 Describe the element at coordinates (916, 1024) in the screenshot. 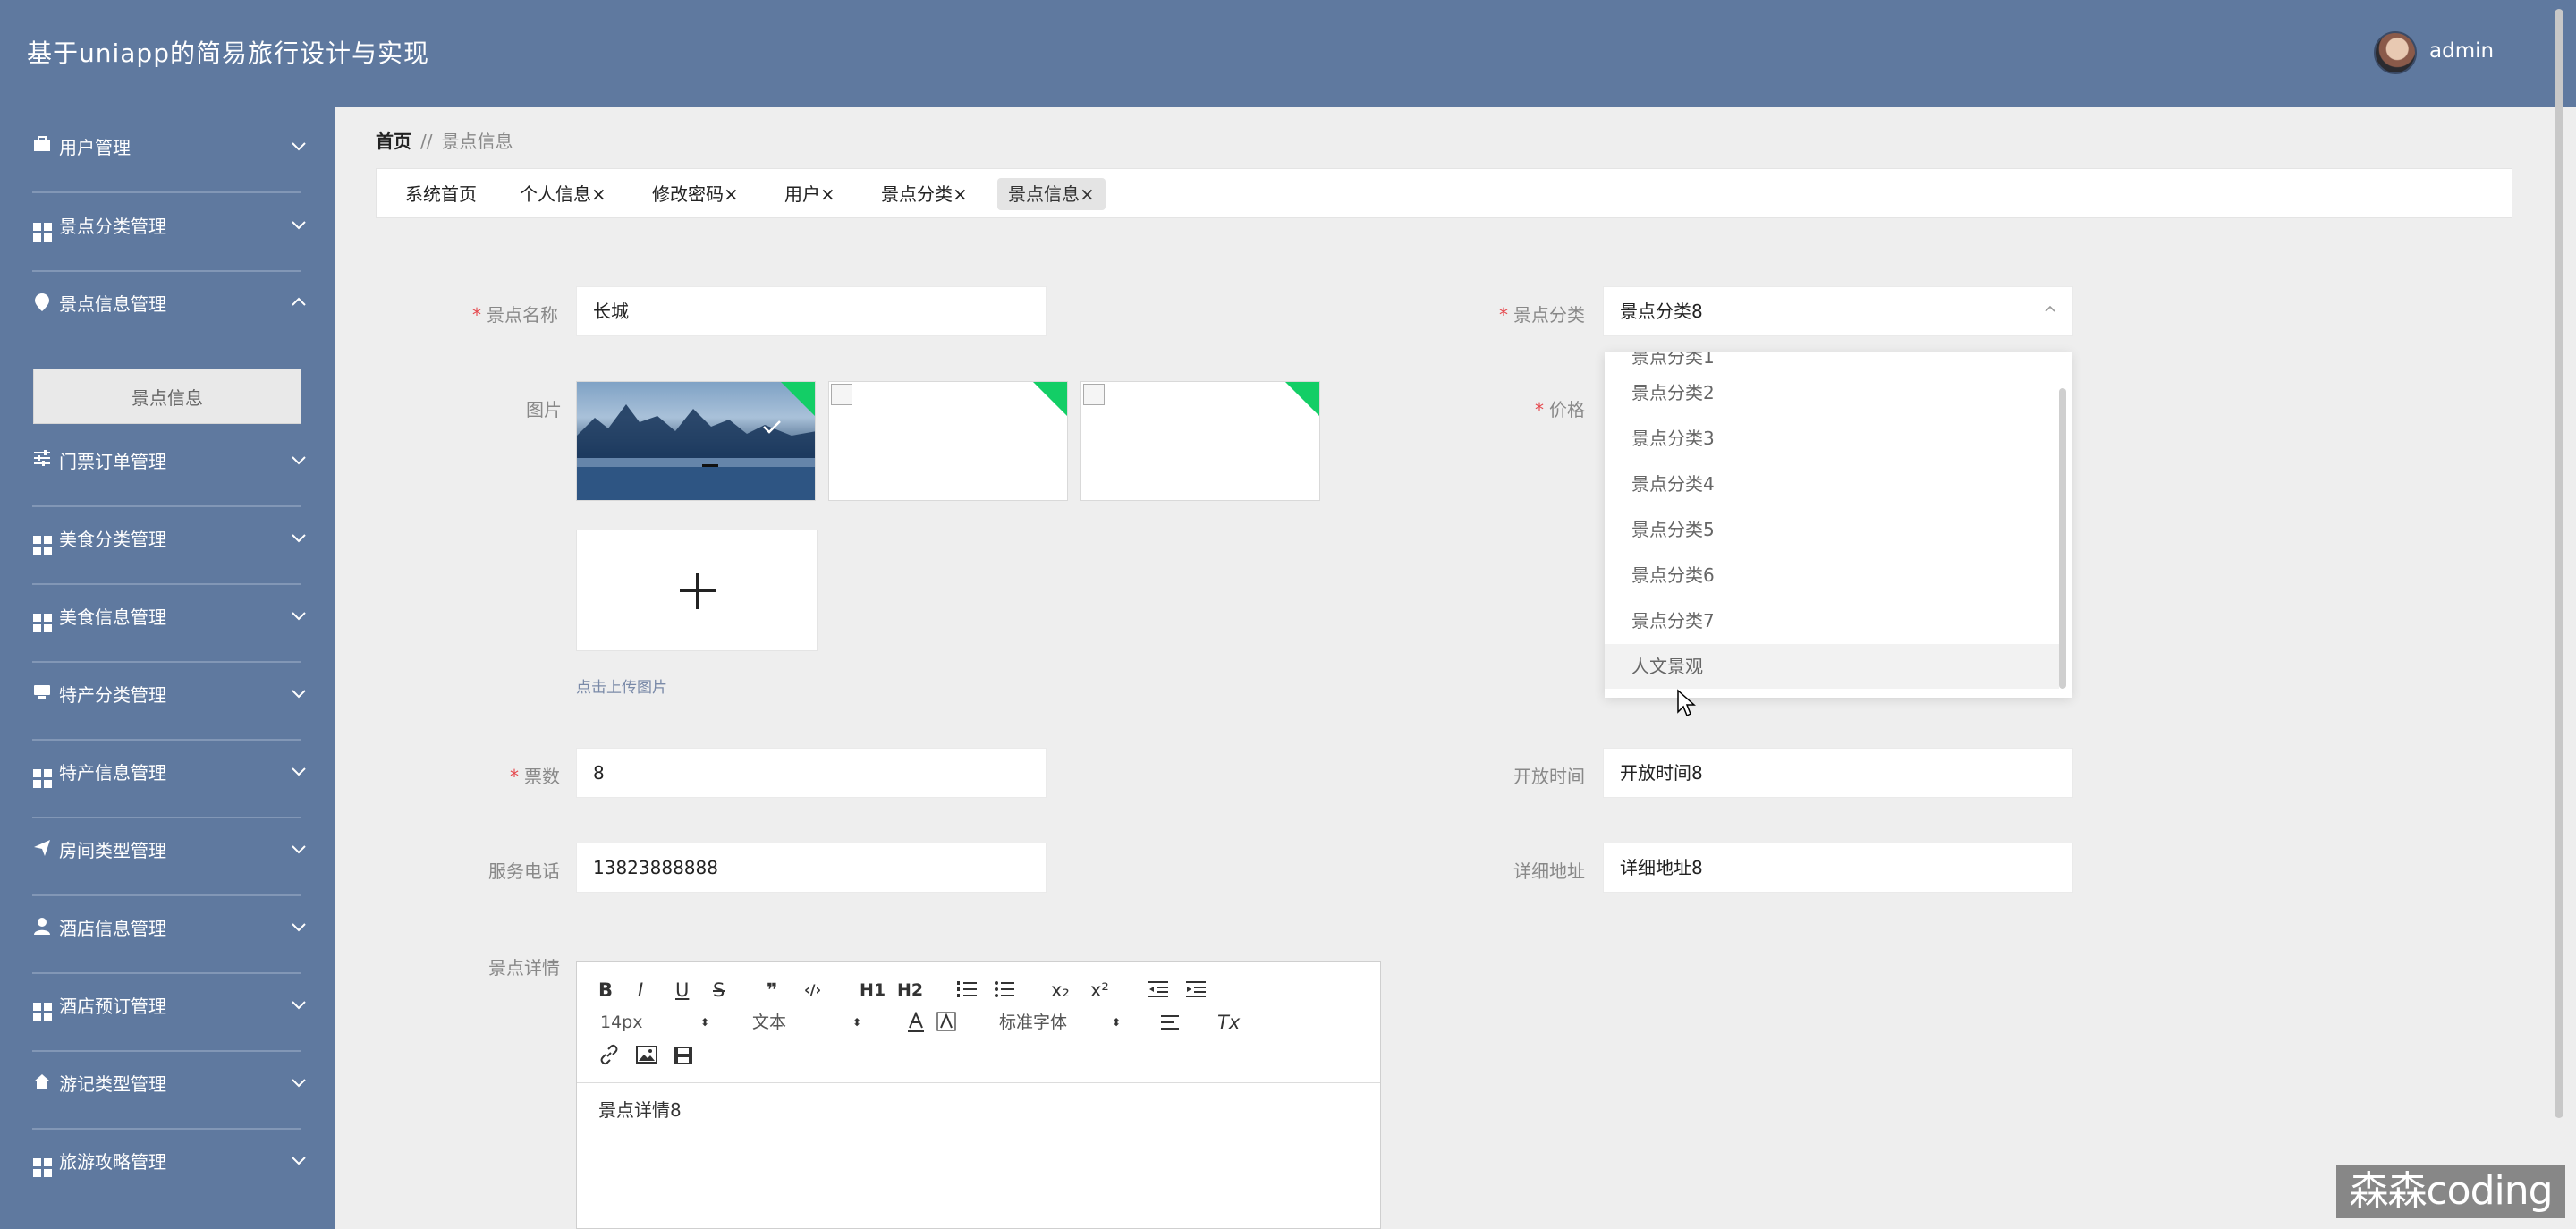

I see `font-color-icon` at that location.